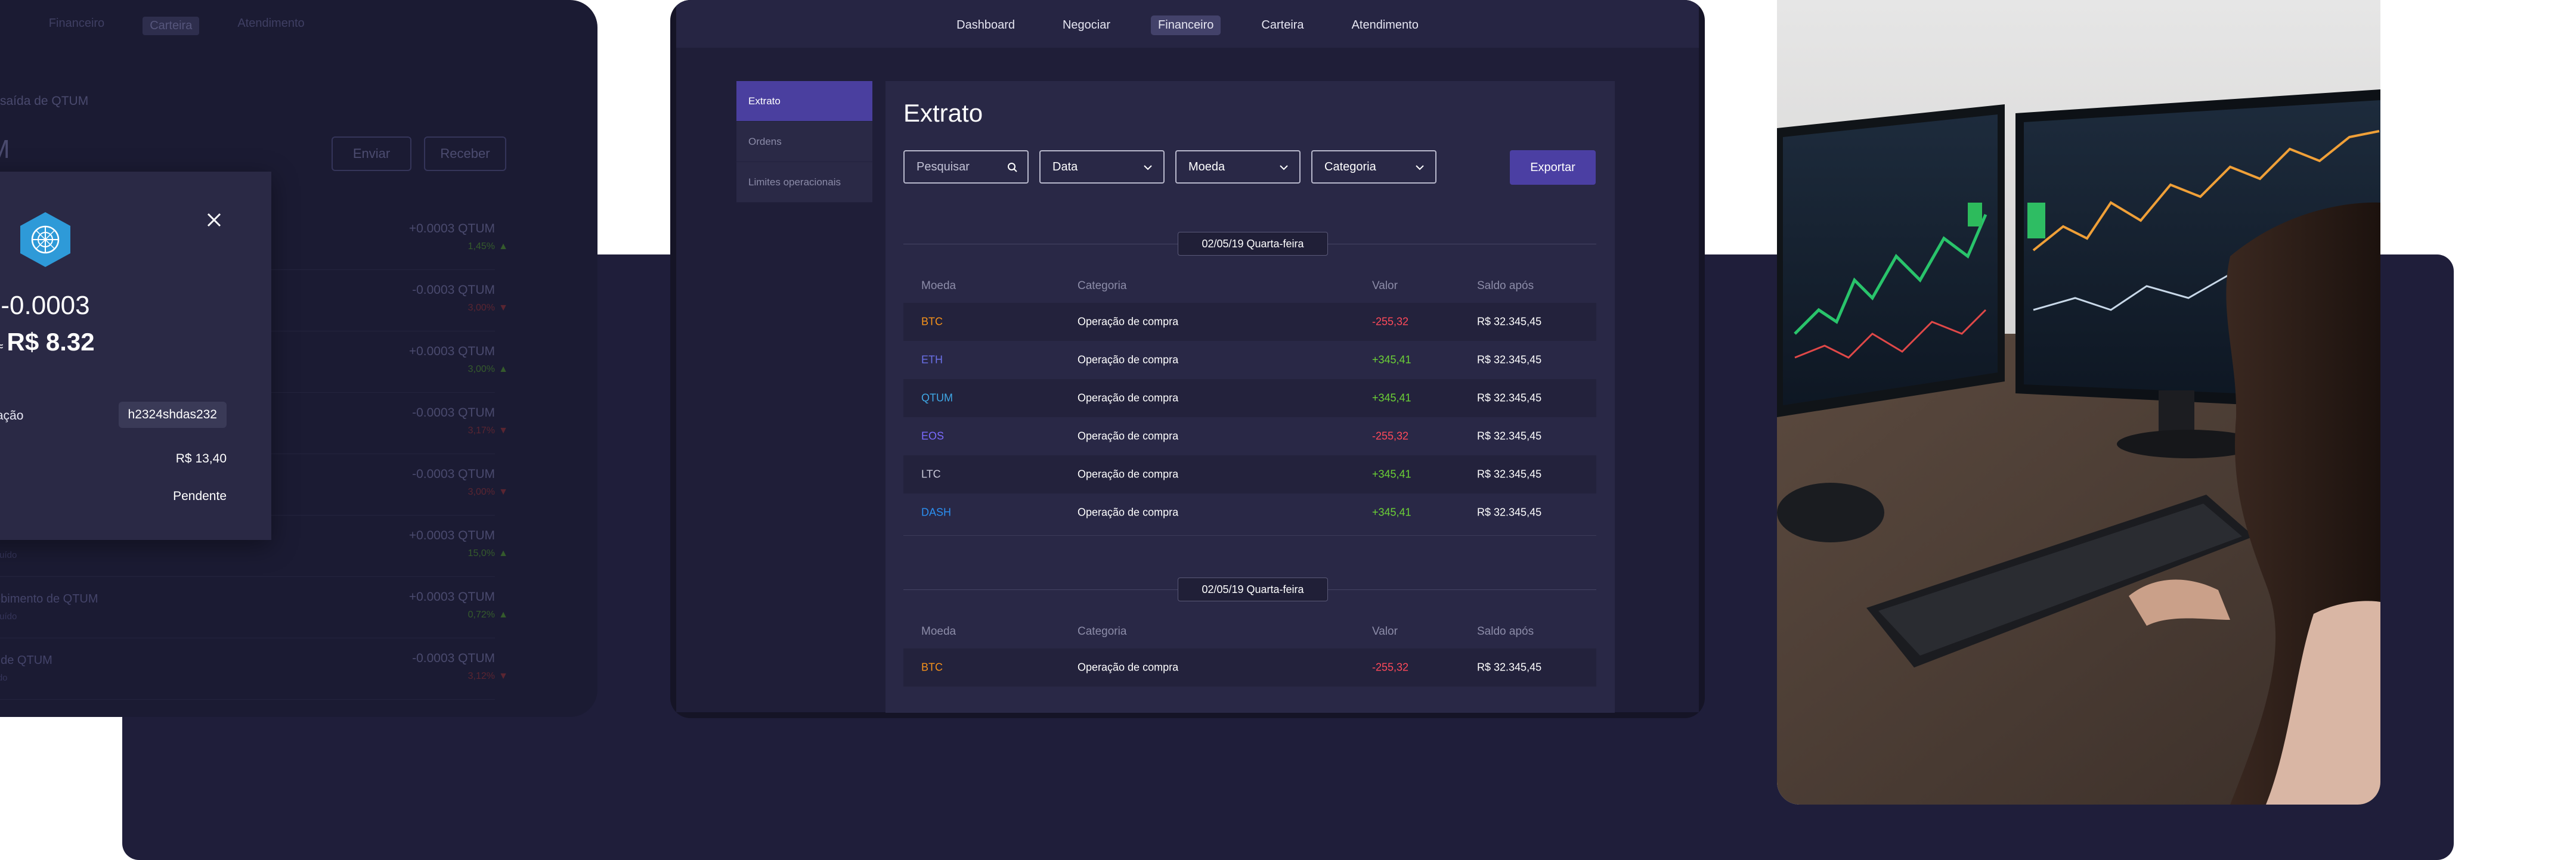  Describe the element at coordinates (931, 474) in the screenshot. I see `coin-cell: LTC` at that location.